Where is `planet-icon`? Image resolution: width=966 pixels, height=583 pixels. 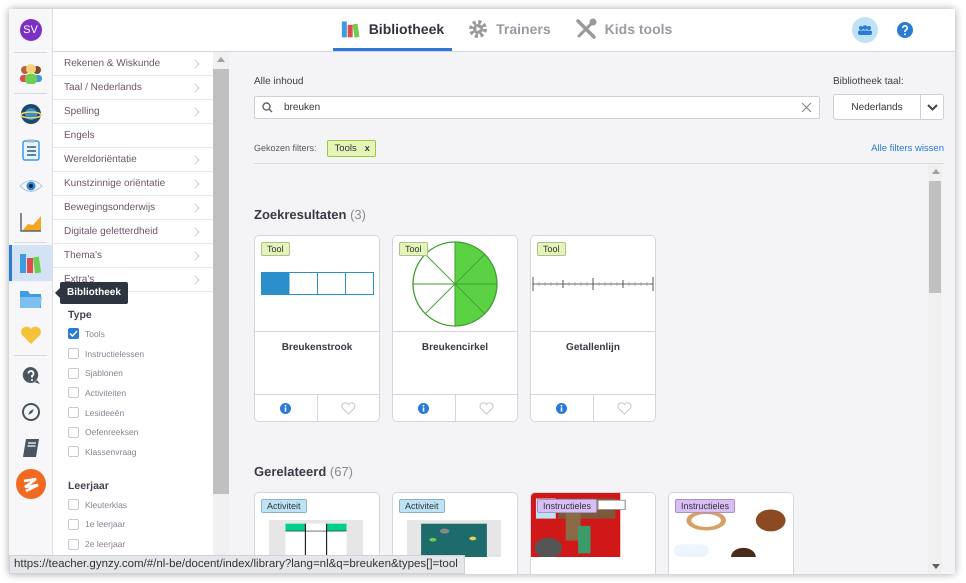 planet-icon is located at coordinates (31, 114).